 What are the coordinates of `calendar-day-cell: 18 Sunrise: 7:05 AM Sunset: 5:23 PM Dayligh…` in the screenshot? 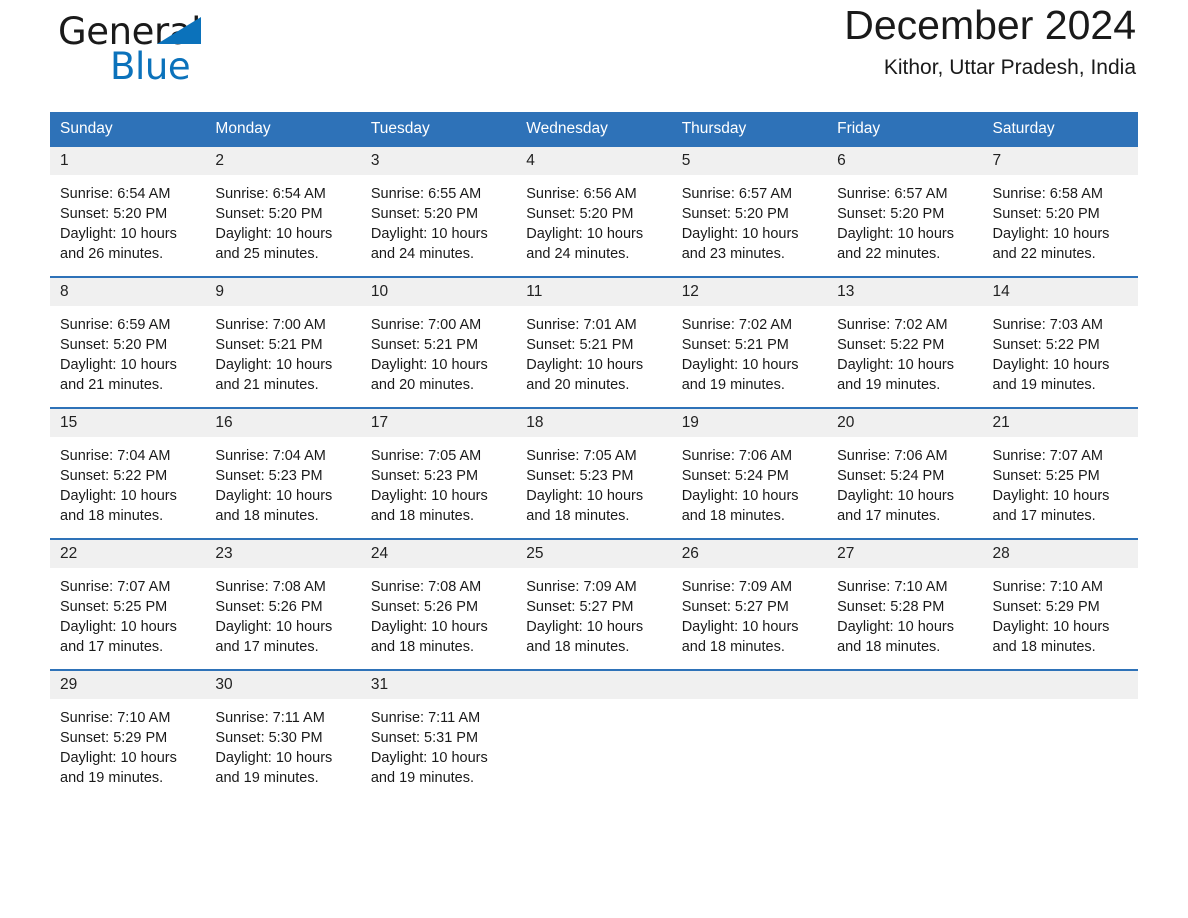 It's located at (594, 473).